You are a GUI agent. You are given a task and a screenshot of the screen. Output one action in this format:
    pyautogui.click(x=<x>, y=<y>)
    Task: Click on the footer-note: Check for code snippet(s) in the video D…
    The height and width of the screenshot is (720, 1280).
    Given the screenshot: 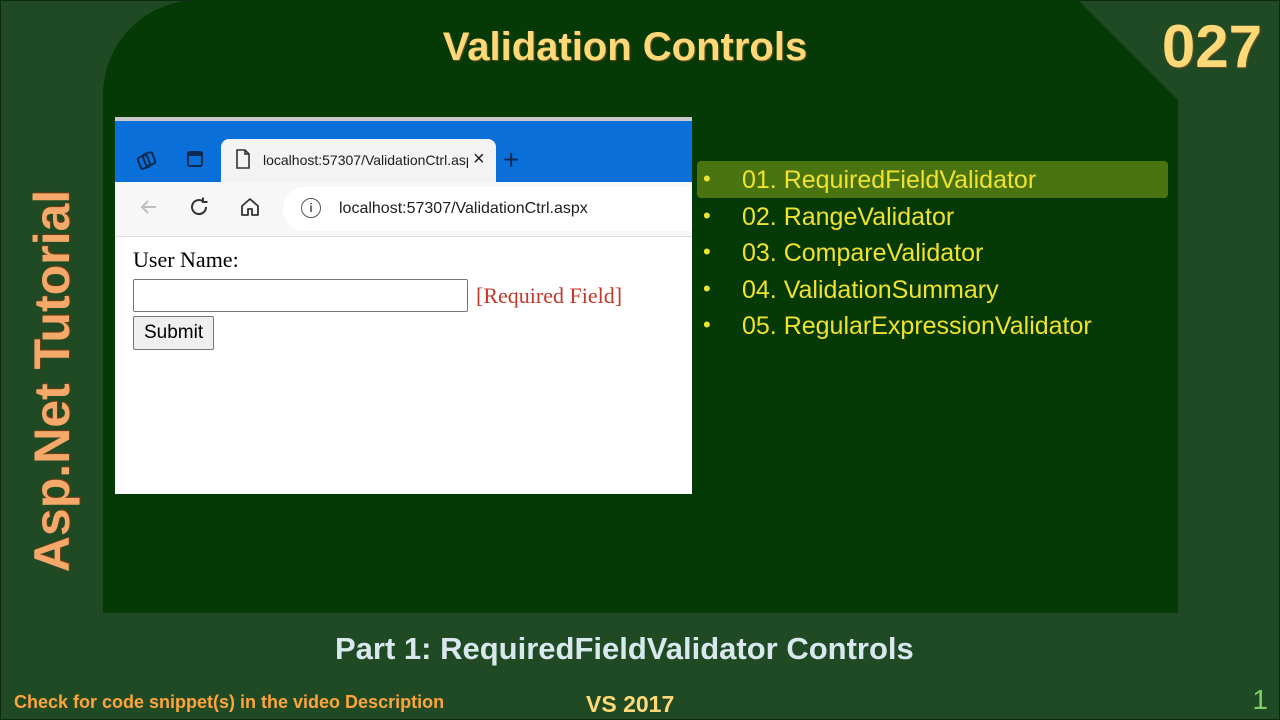 What is the action you would take?
    pyautogui.click(x=229, y=702)
    